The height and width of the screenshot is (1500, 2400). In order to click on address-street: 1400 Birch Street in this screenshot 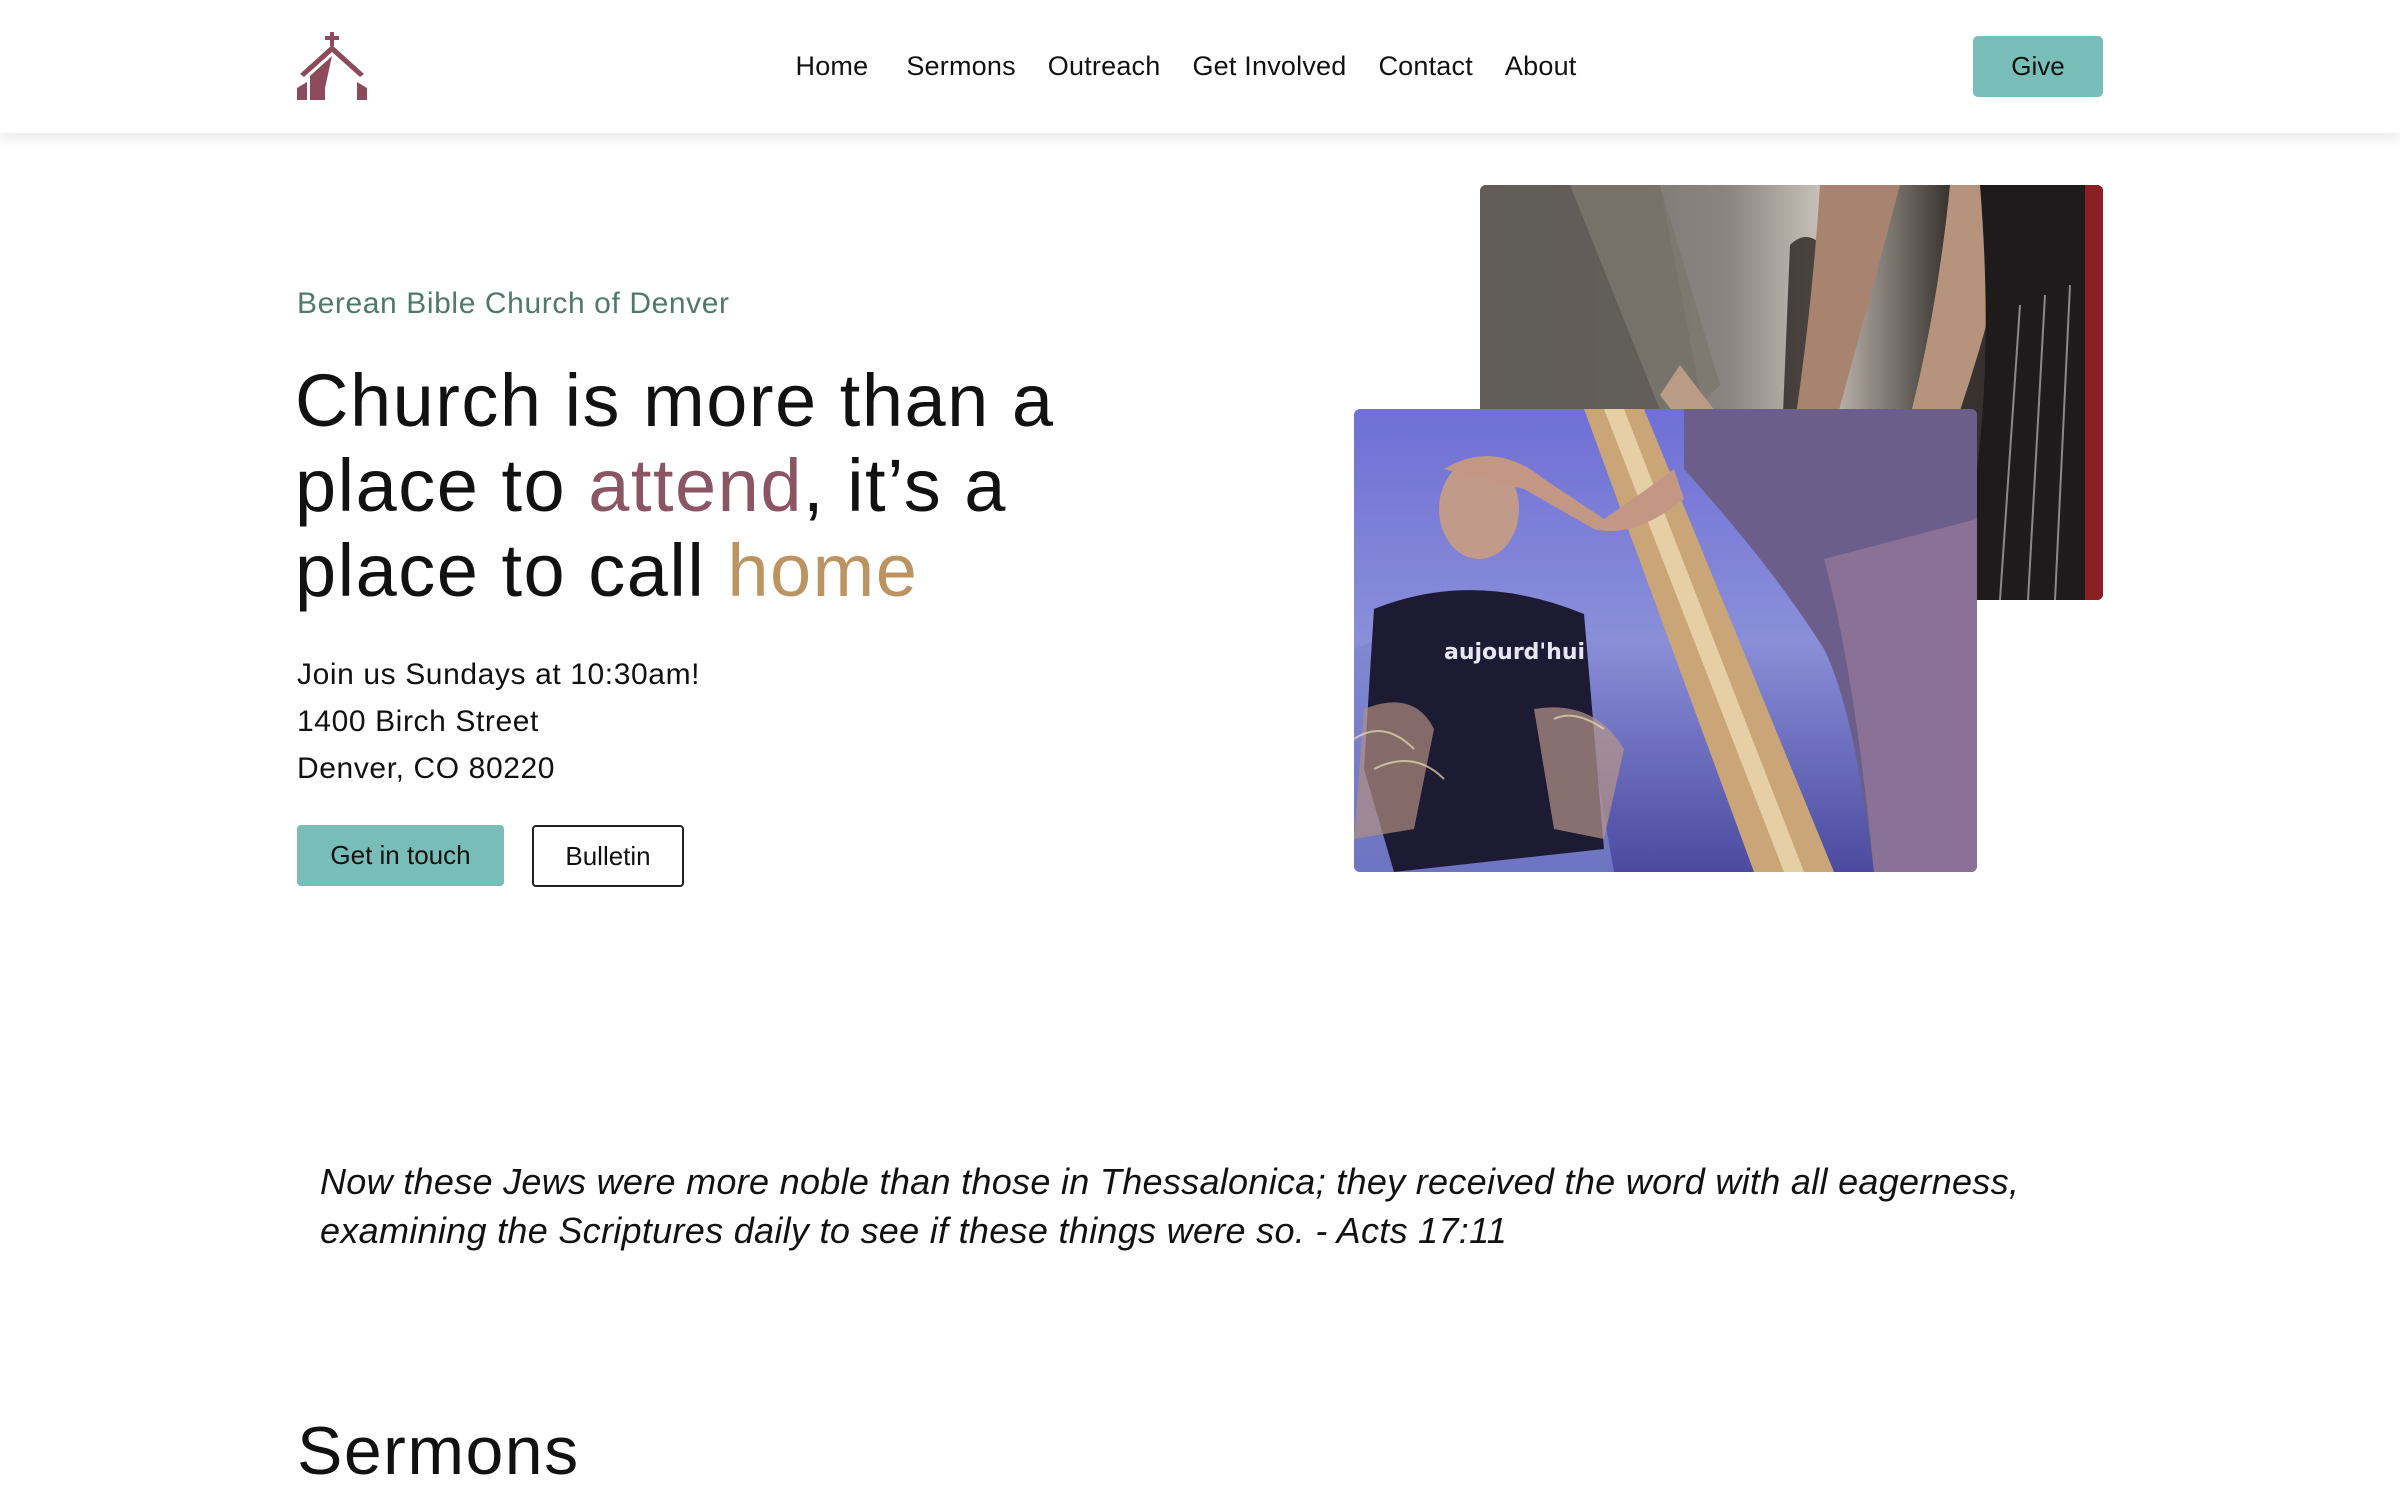, I will do `click(418, 721)`.